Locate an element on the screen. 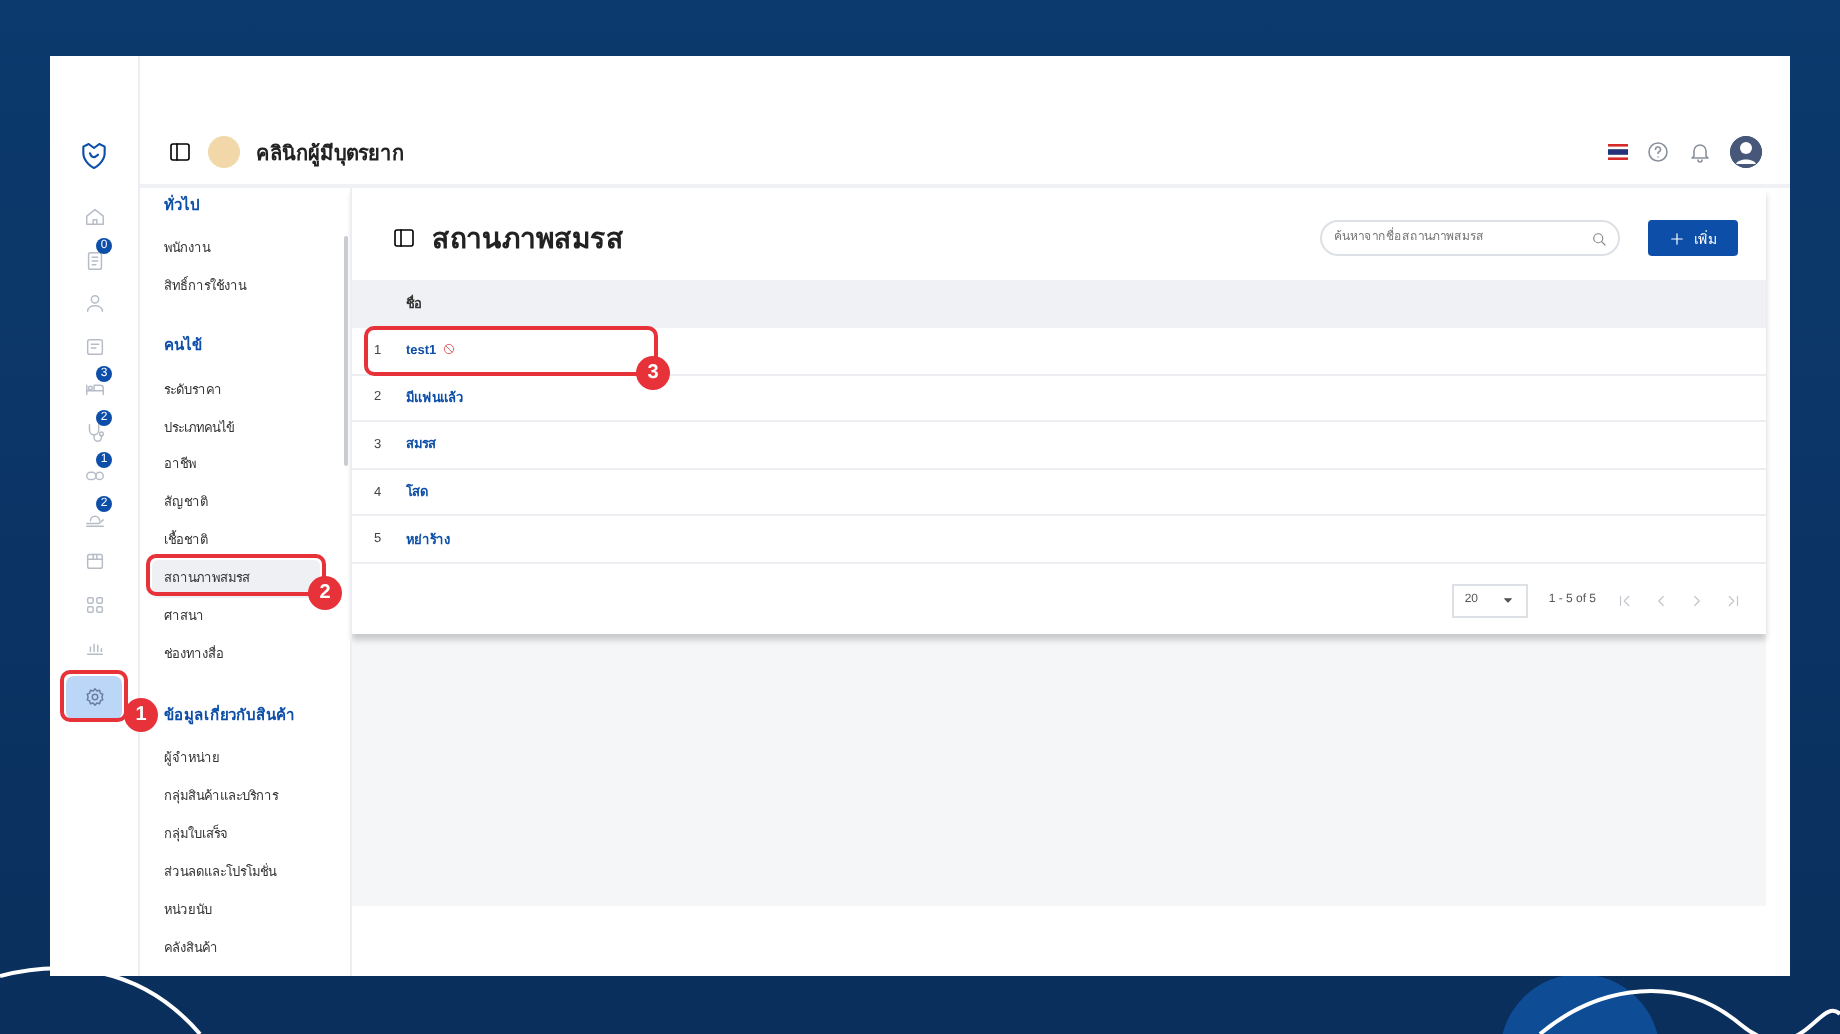 This screenshot has width=1840, height=1034. stethoscope-icon is located at coordinates (94, 432).